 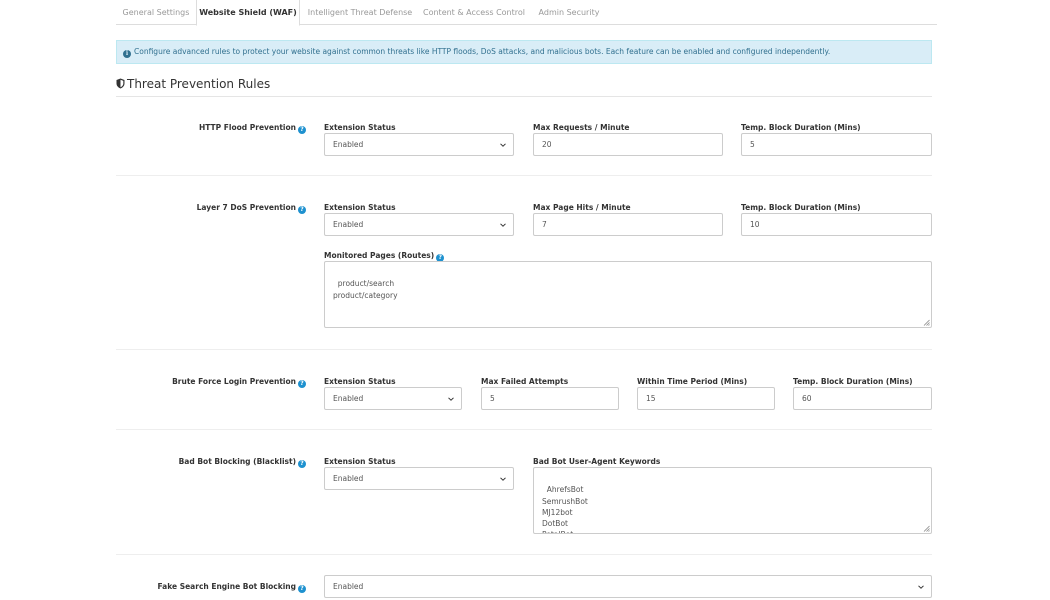 What do you see at coordinates (569, 12) in the screenshot?
I see `tab-admin-security: Admin Security` at bounding box center [569, 12].